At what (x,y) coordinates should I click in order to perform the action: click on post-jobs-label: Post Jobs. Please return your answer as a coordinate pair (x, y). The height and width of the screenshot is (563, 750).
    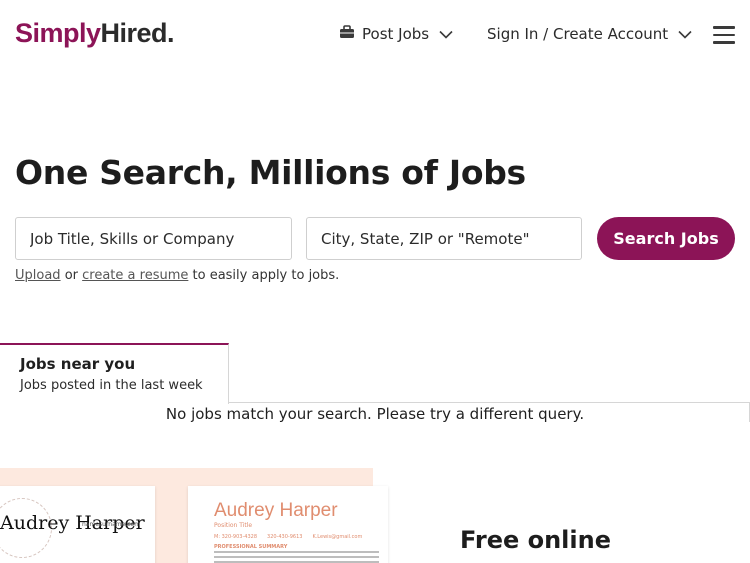
    Looking at the image, I should click on (396, 34).